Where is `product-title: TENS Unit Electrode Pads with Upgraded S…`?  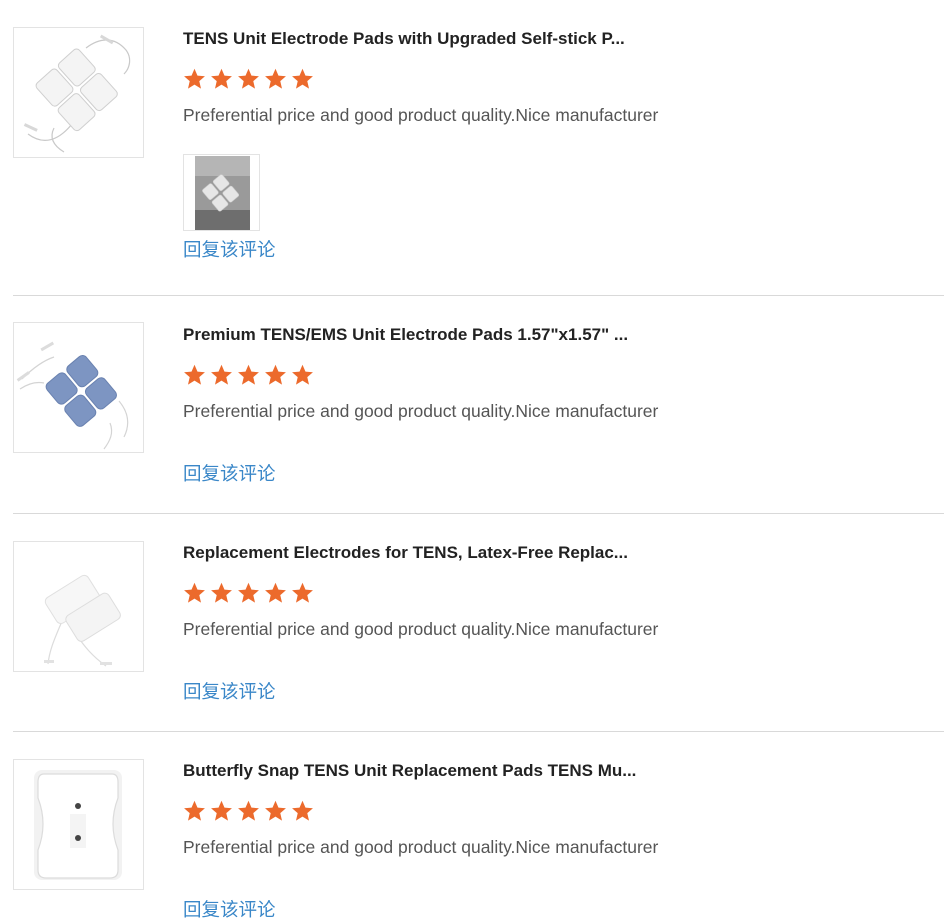
product-title: TENS Unit Electrode Pads with Upgraded S… is located at coordinates (563, 39).